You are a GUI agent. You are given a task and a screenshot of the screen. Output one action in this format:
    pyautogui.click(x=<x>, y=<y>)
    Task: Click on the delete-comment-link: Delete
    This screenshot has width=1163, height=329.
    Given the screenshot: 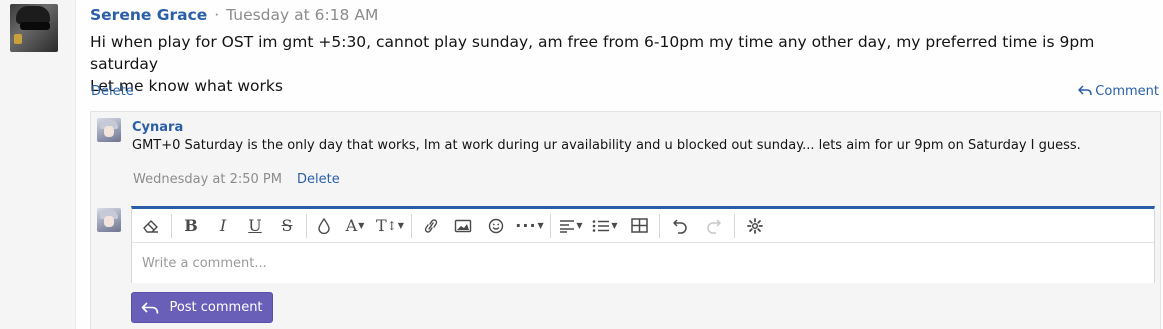 What is the action you would take?
    pyautogui.click(x=318, y=179)
    